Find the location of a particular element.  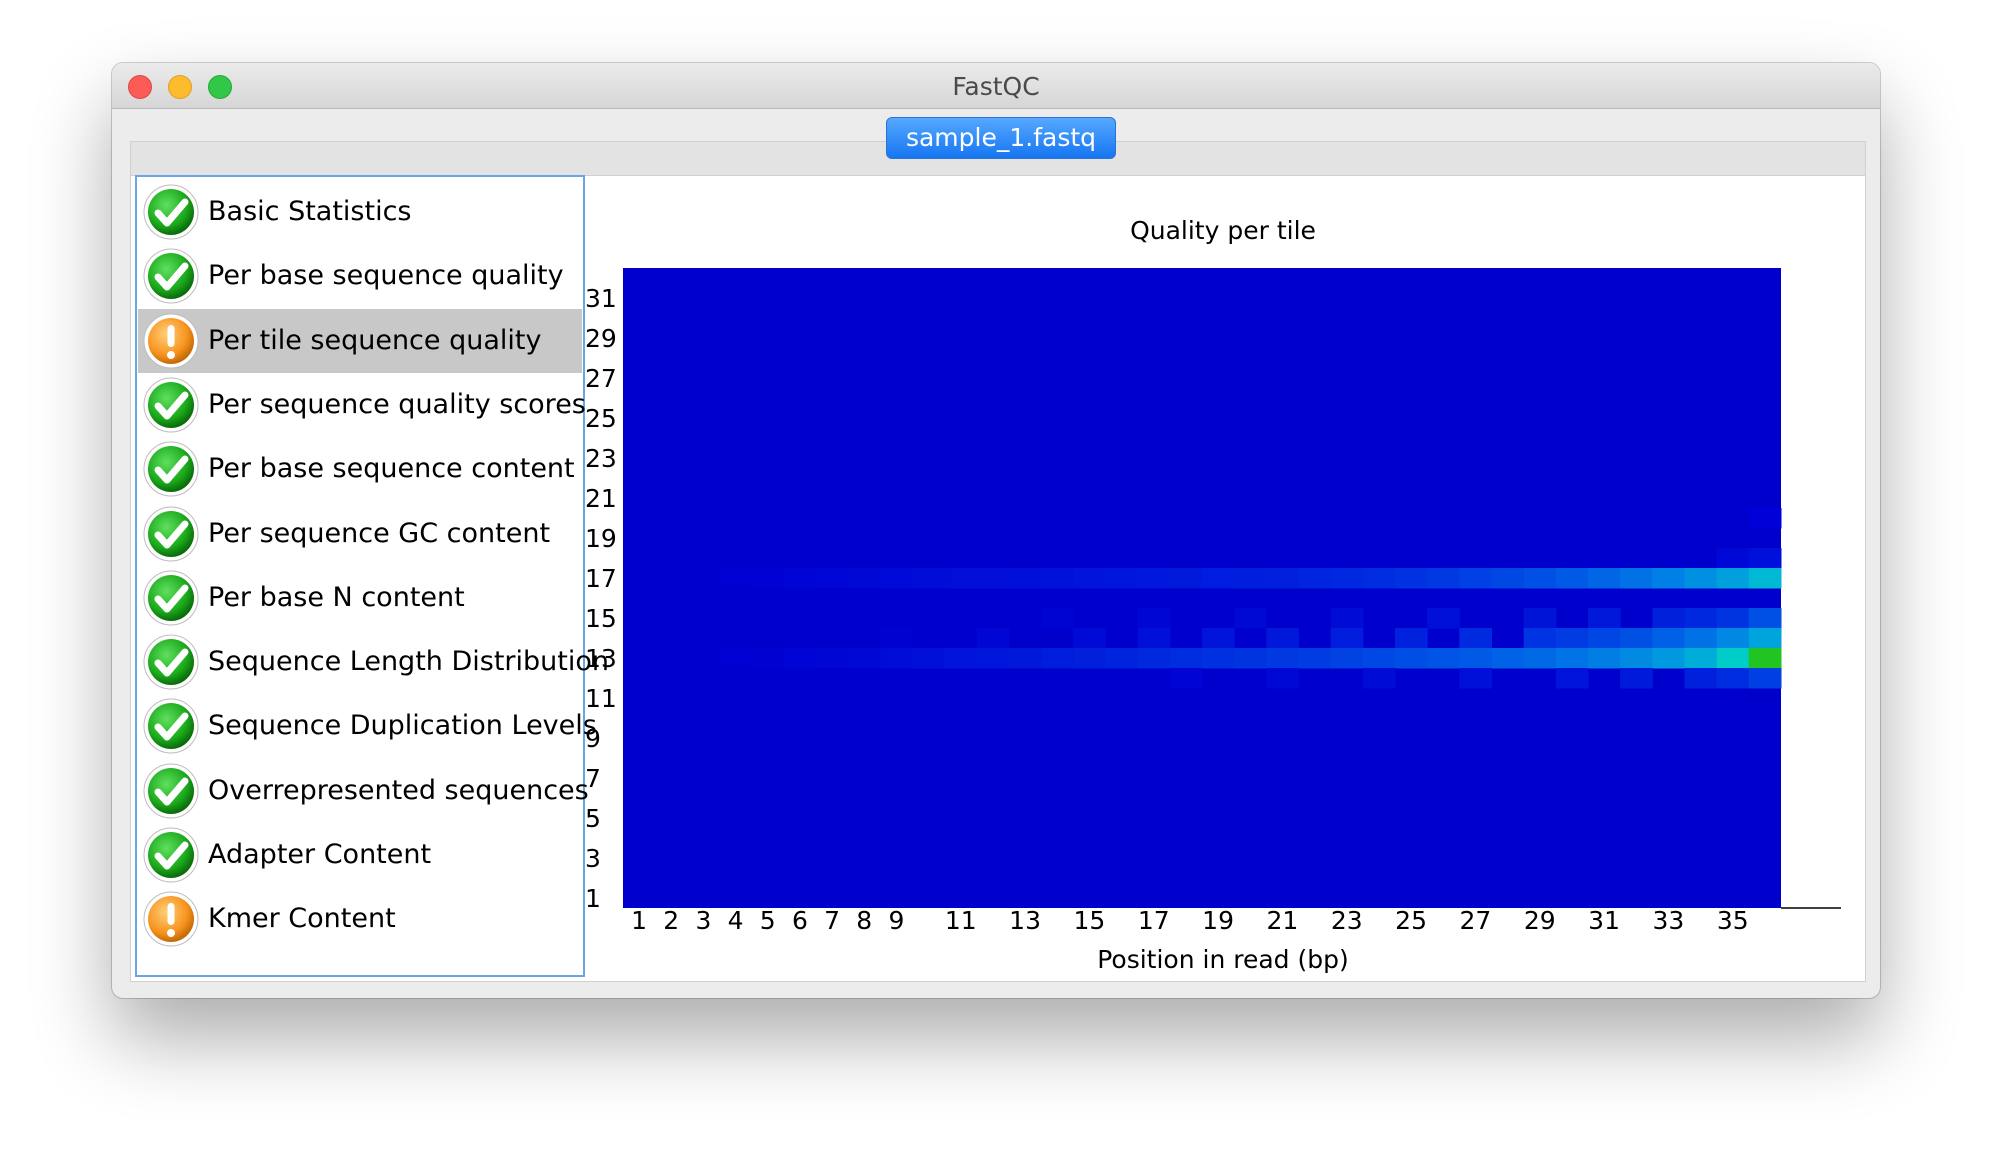

y-tick-label: 27 is located at coordinates (601, 378).